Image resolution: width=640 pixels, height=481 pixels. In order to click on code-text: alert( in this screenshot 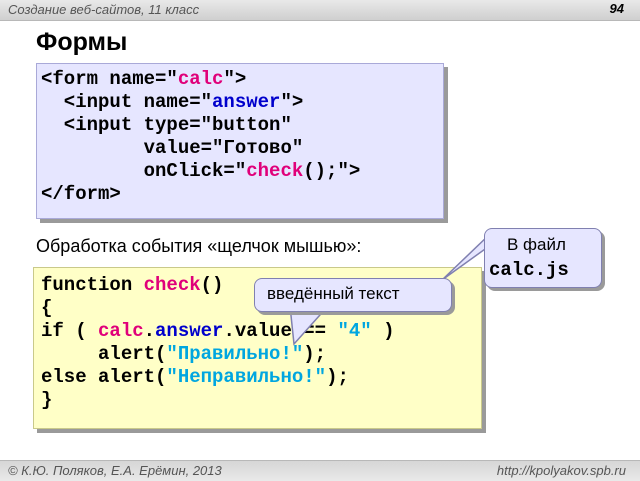, I will do `click(104, 354)`.